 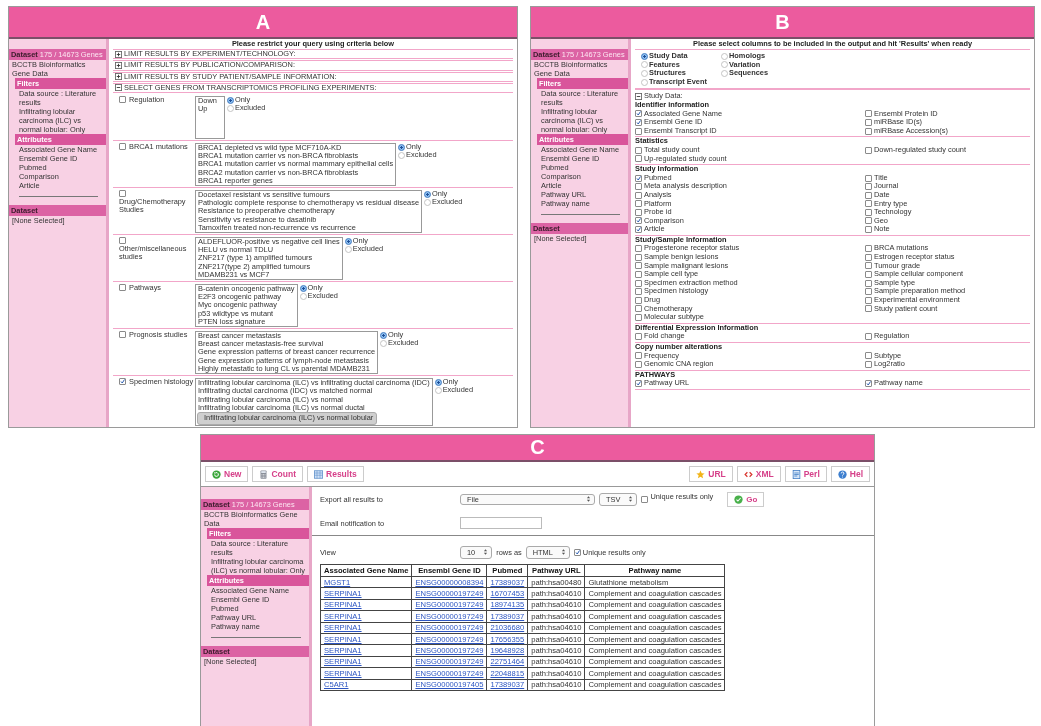 I want to click on help-icon, so click(x=842, y=474).